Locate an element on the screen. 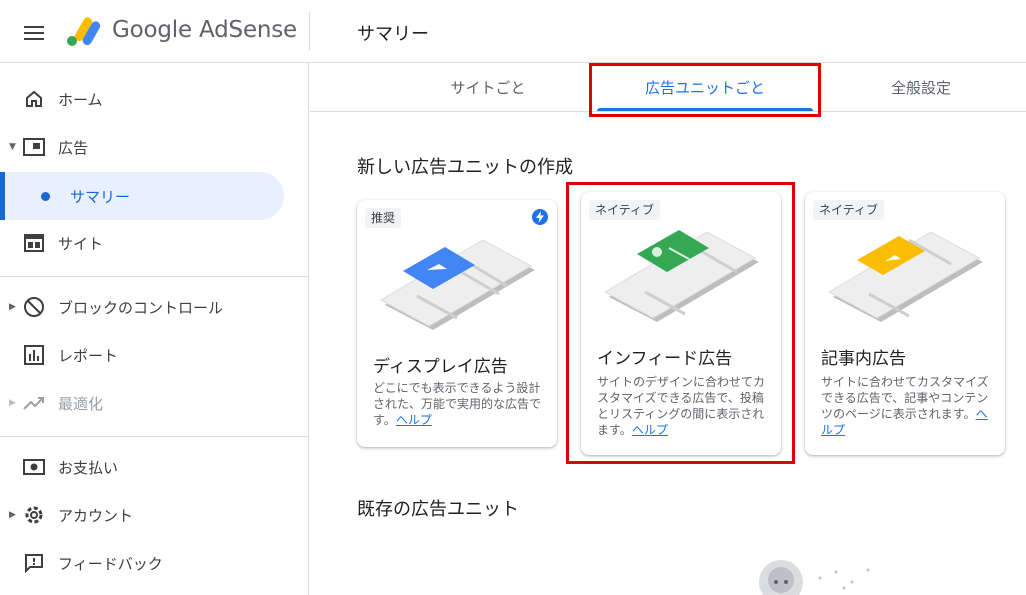 The width and height of the screenshot is (1026, 595). trending-up-icon is located at coordinates (34, 403).